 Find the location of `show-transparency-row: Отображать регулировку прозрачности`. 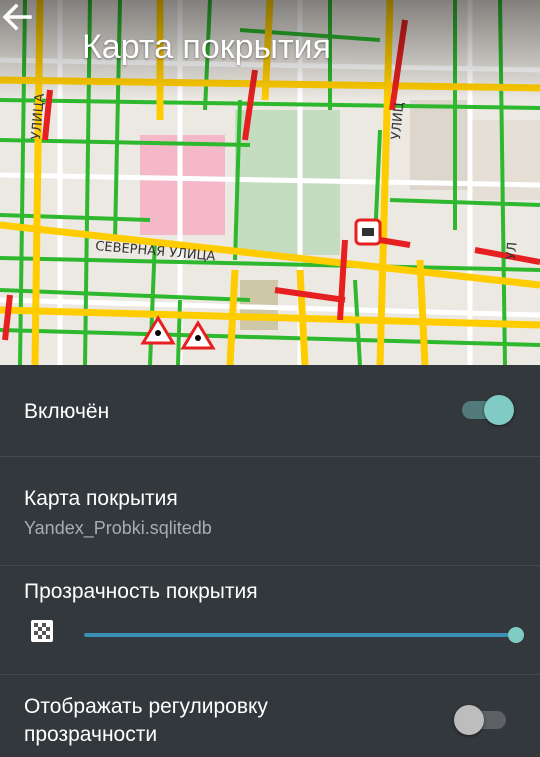

show-transparency-row: Отображать регулировку прозрачности is located at coordinates (270, 716).